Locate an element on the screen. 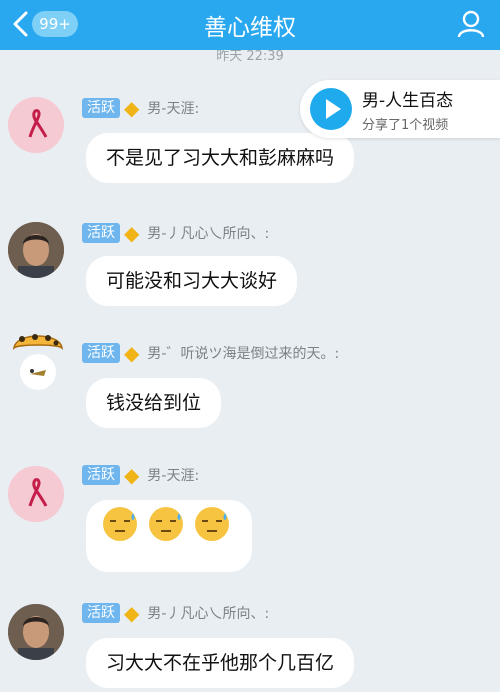  sender-nickname: 男-゛听说ツ海是倒过来的天。: is located at coordinates (243, 354).